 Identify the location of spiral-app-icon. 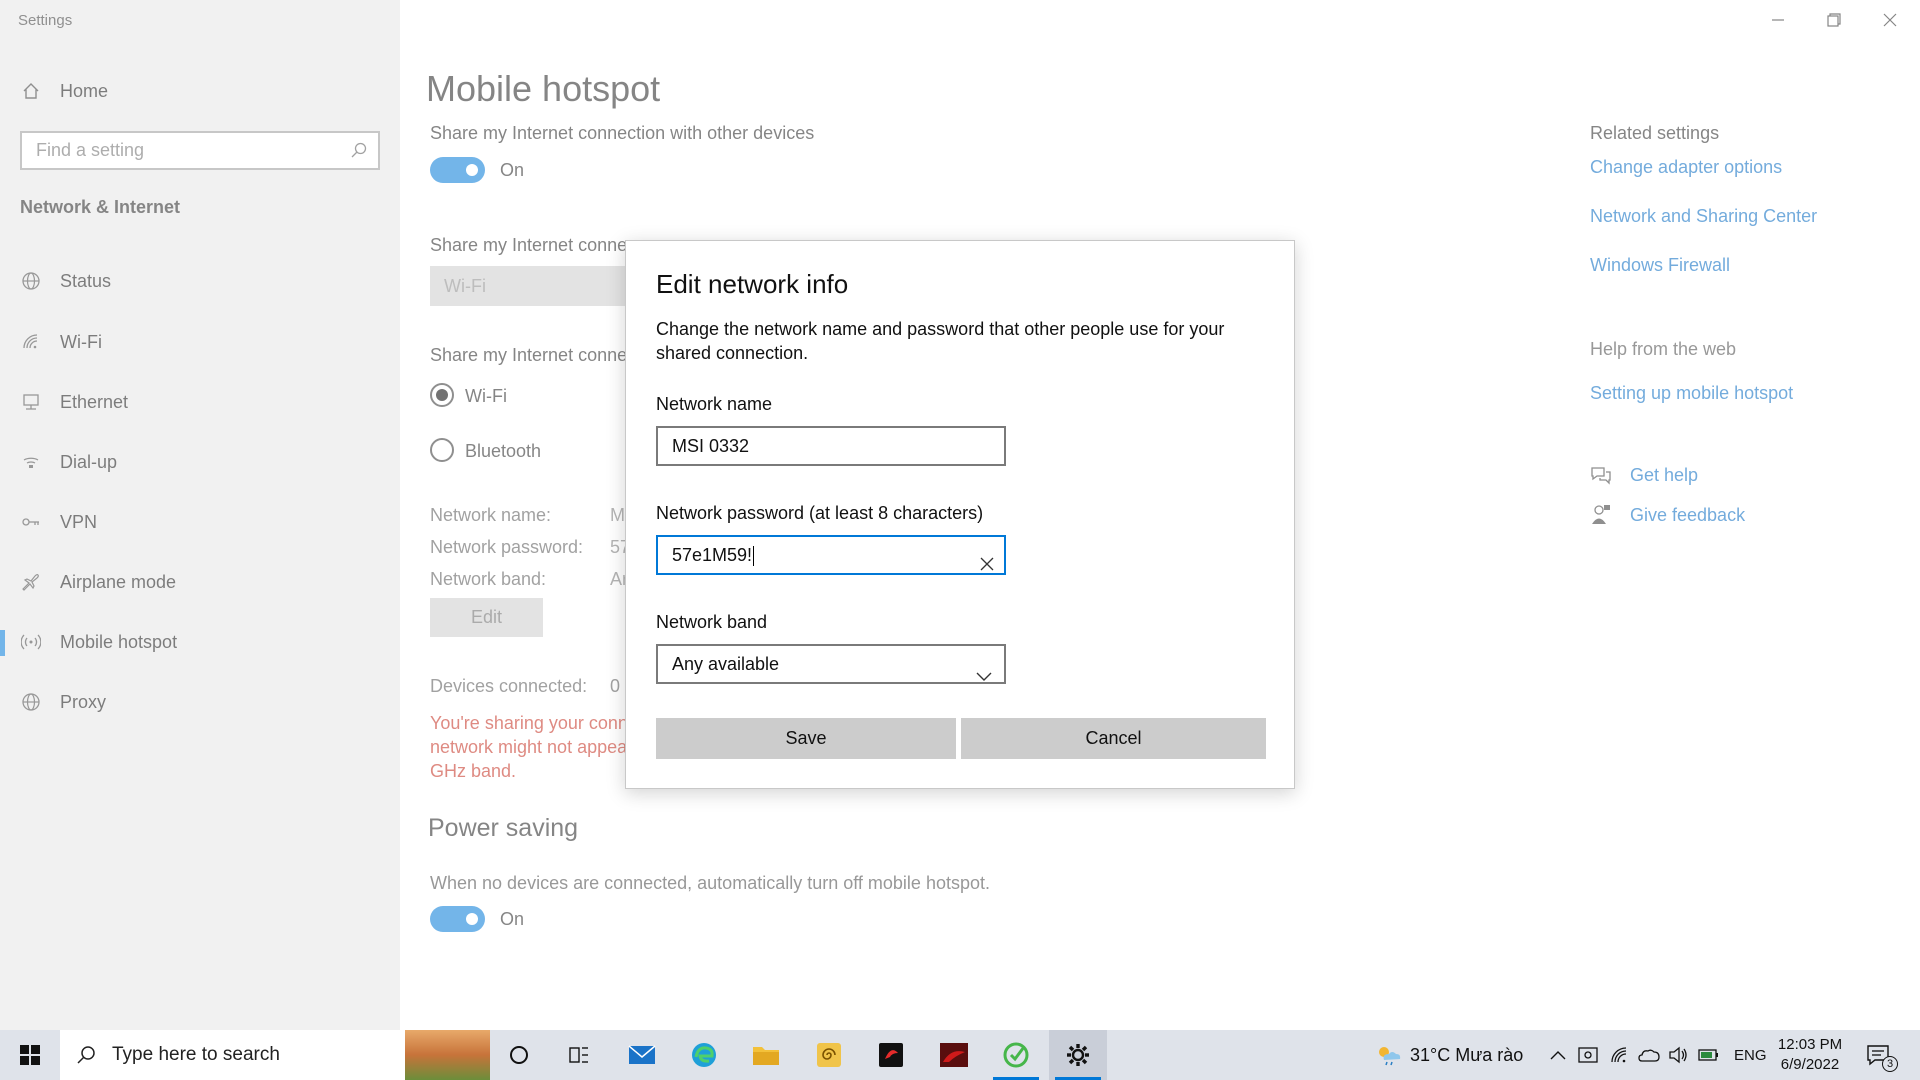
(829, 1055).